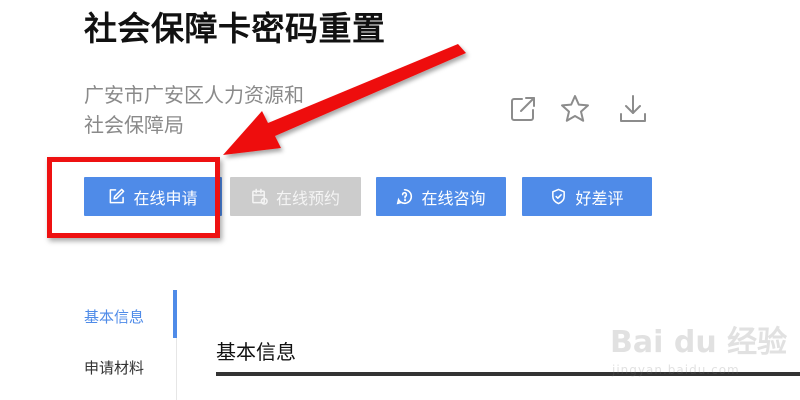  Describe the element at coordinates (133, 197) in the screenshot. I see `annotation-highlight-box` at that location.